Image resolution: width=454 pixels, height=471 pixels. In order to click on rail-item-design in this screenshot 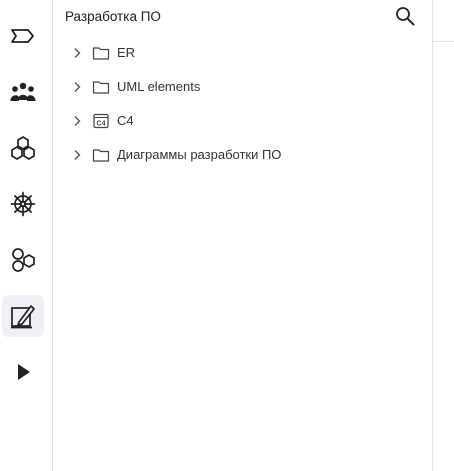, I will do `click(23, 316)`.